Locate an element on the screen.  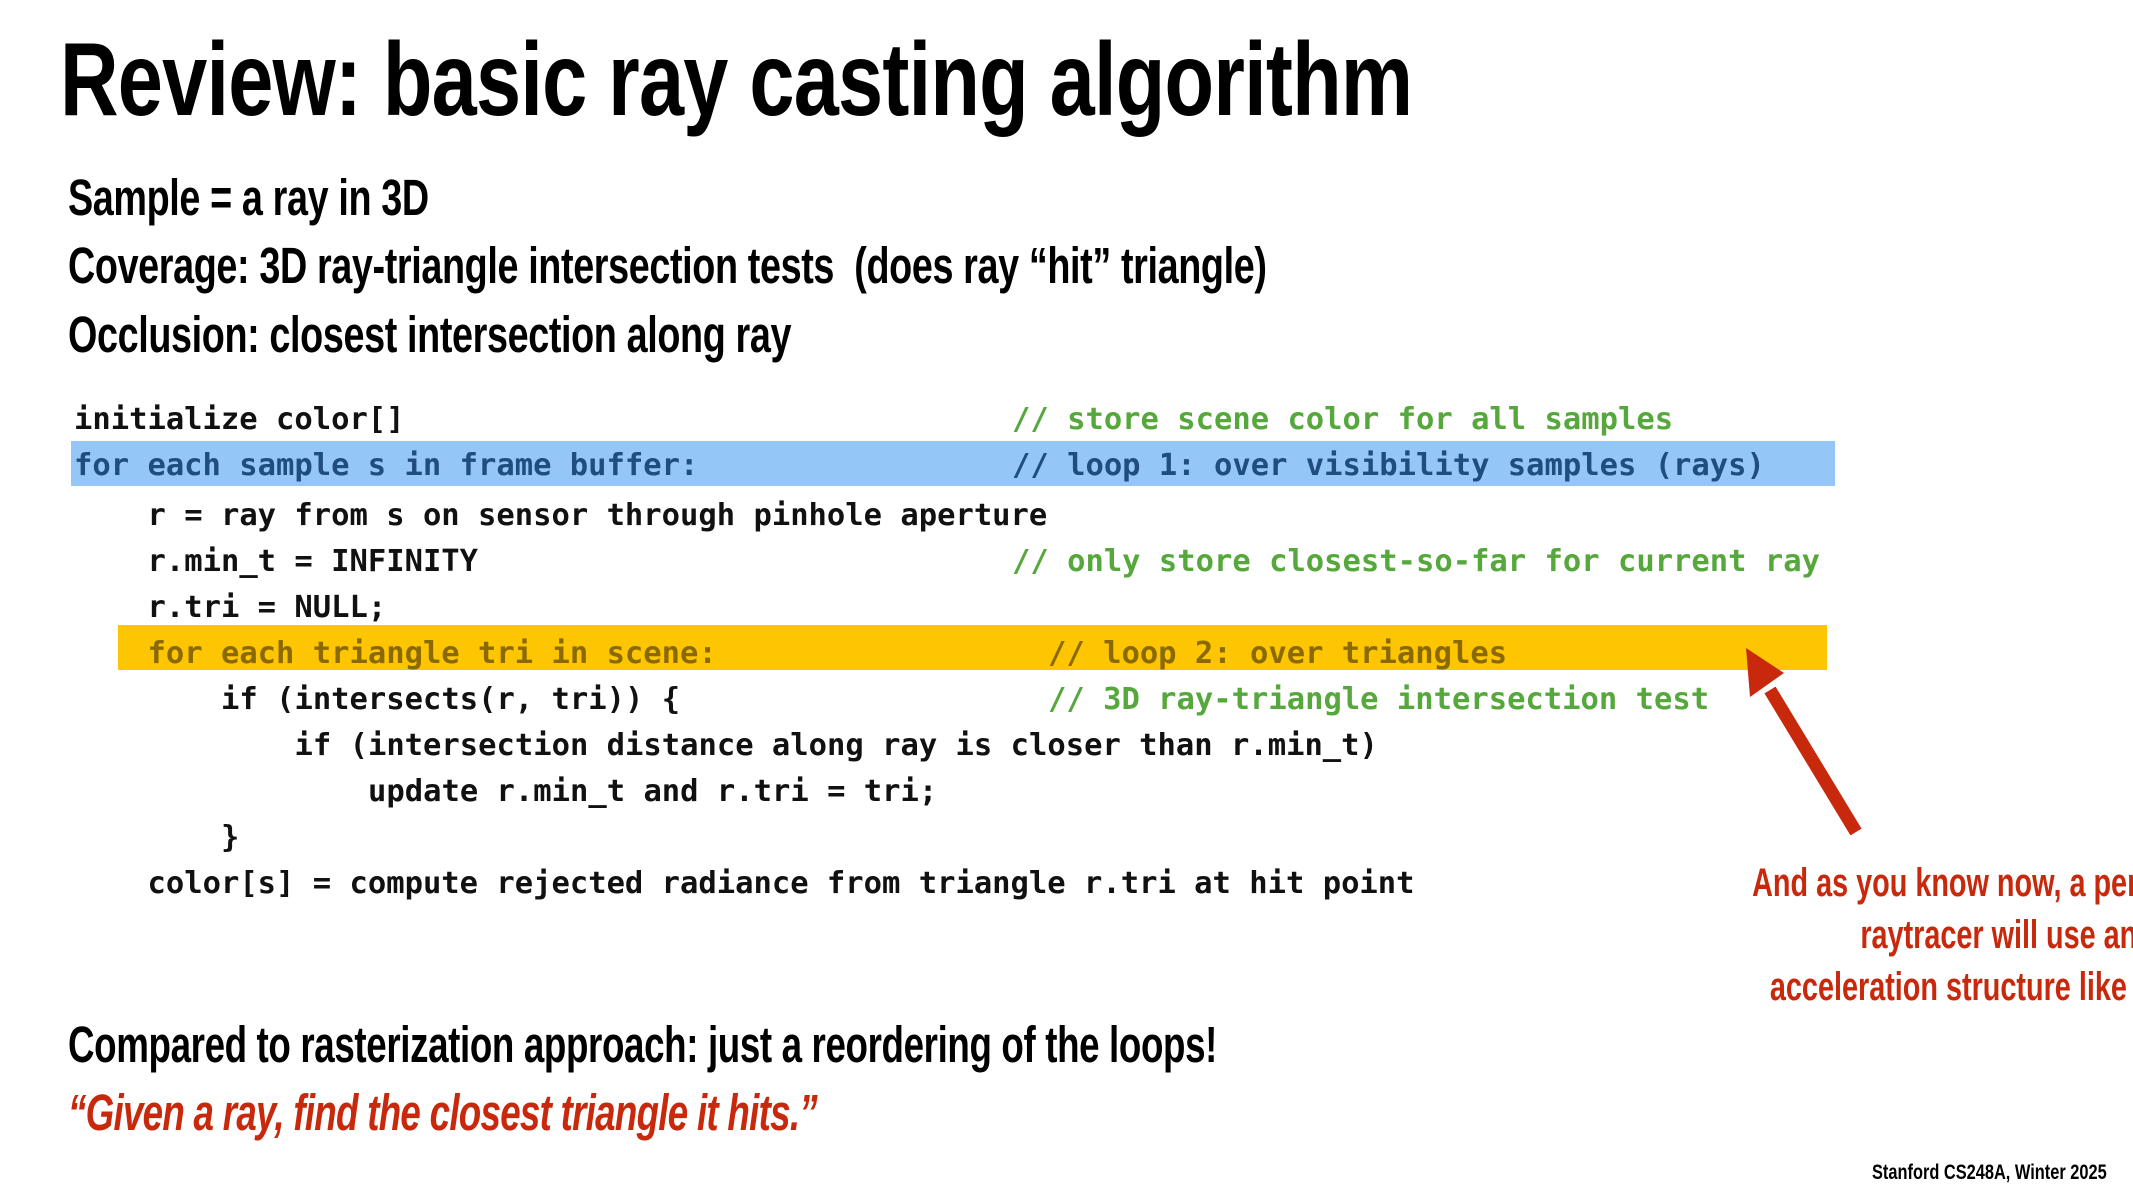
slide-title: Review: basic ray casting algorithm is located at coordinates (736, 80).